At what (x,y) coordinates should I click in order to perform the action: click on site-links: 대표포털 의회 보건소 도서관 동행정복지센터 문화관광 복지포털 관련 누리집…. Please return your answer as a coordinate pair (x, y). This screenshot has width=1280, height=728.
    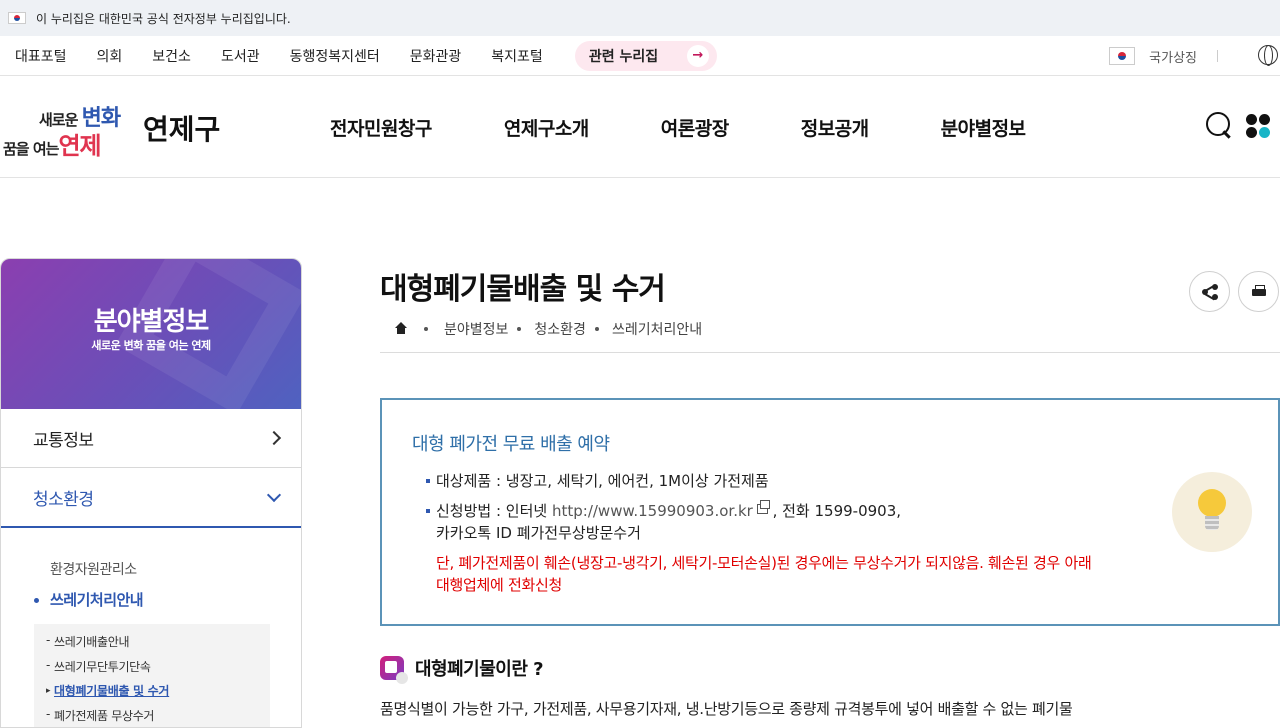
    Looking at the image, I should click on (373, 56).